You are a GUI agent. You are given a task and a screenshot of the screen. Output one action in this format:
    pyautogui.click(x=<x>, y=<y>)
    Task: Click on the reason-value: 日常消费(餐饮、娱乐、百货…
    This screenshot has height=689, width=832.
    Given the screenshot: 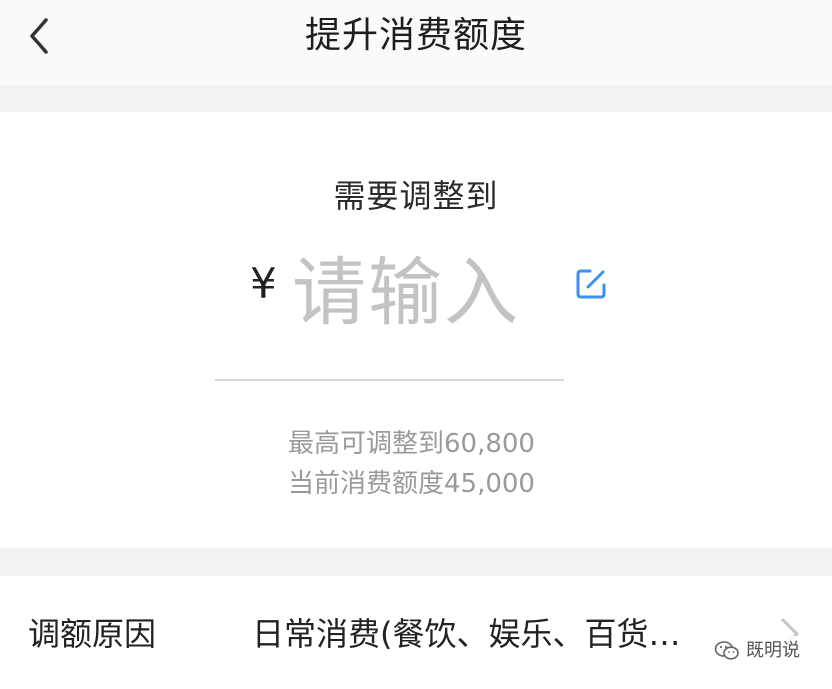 What is the action you would take?
    pyautogui.click(x=466, y=634)
    